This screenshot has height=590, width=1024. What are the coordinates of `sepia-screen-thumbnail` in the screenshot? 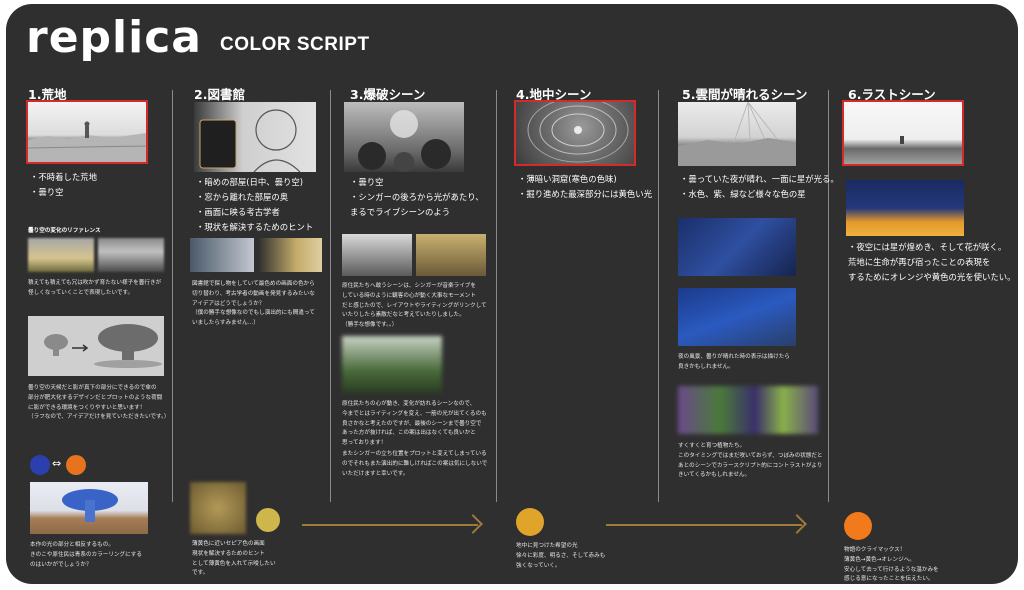 It's located at (218, 508).